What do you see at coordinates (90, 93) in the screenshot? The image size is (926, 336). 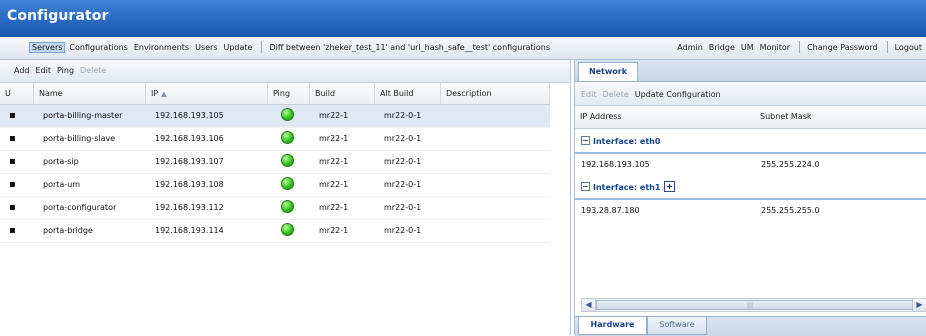 I see `col-header-name: Name` at bounding box center [90, 93].